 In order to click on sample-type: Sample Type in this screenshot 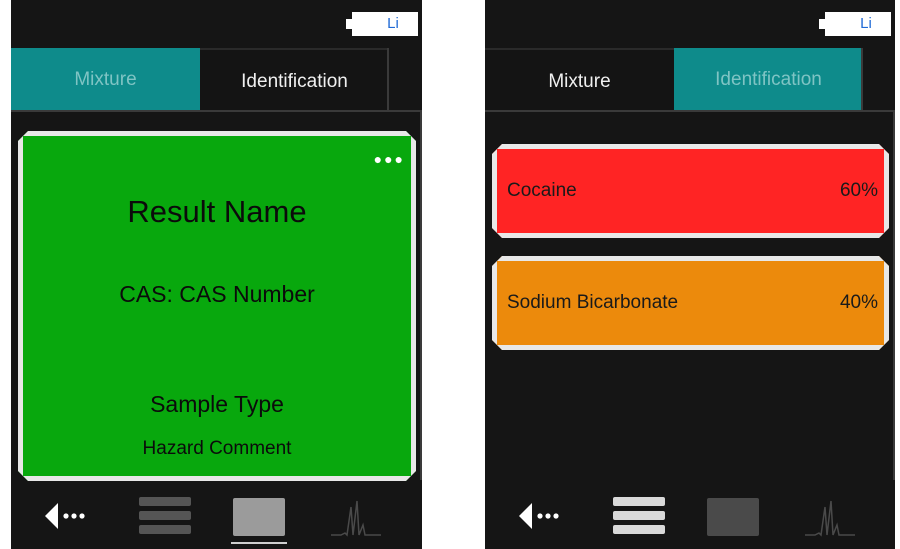, I will do `click(217, 404)`.